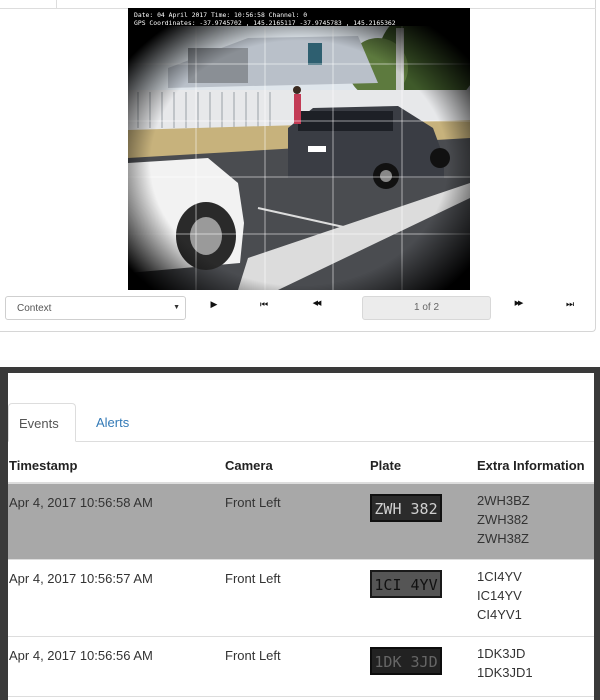  I want to click on play-icon: ▶, so click(214, 304).